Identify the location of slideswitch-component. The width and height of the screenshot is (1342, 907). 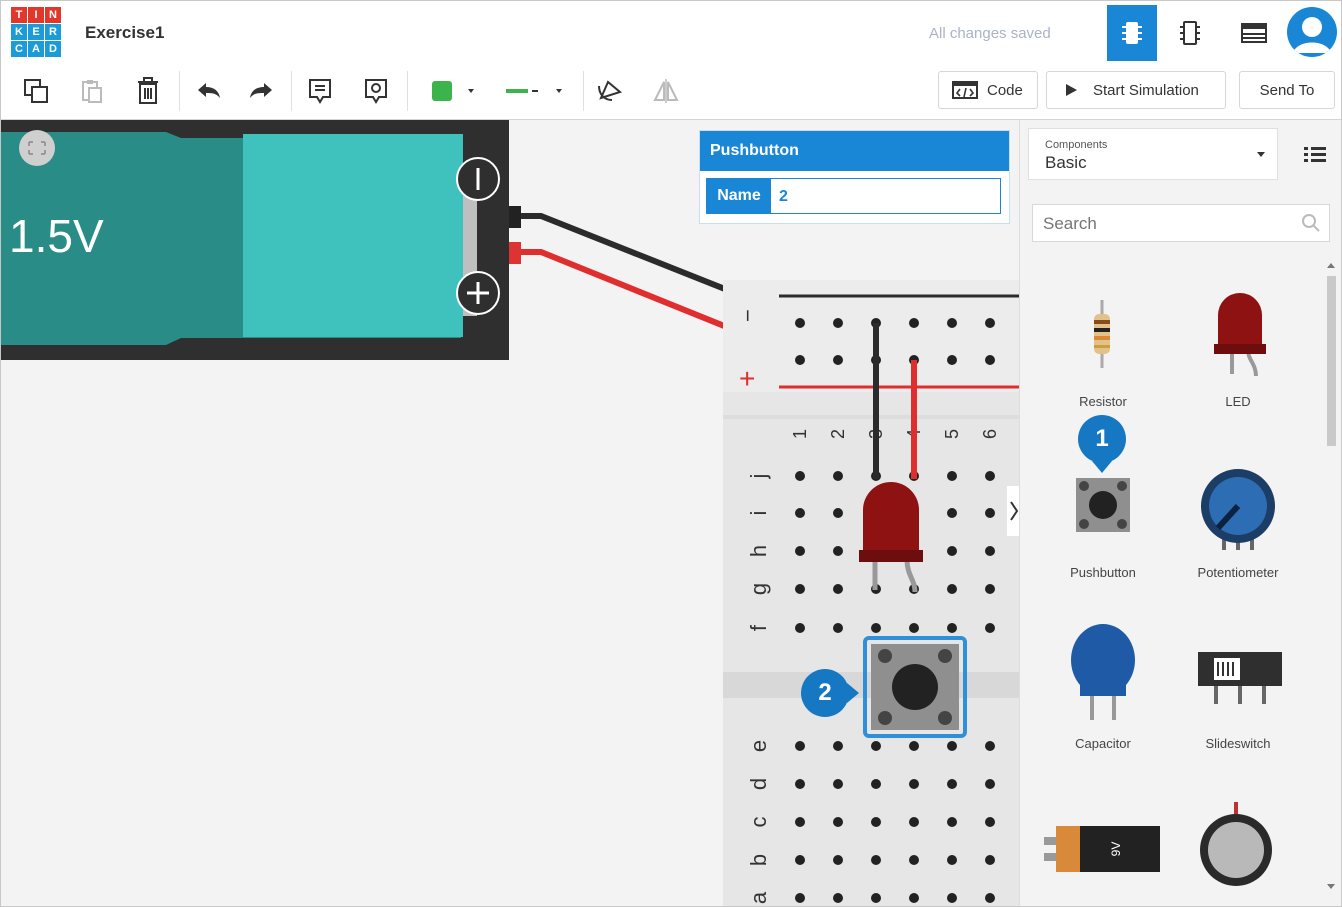
(1240, 678).